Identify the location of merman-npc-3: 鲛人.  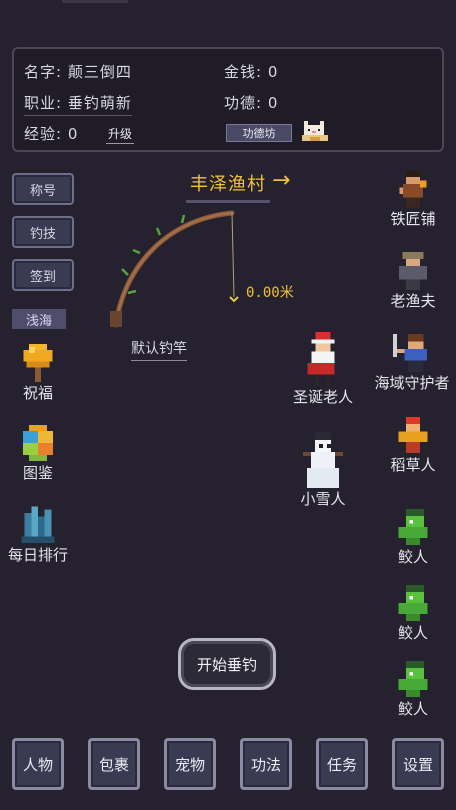
(413, 689).